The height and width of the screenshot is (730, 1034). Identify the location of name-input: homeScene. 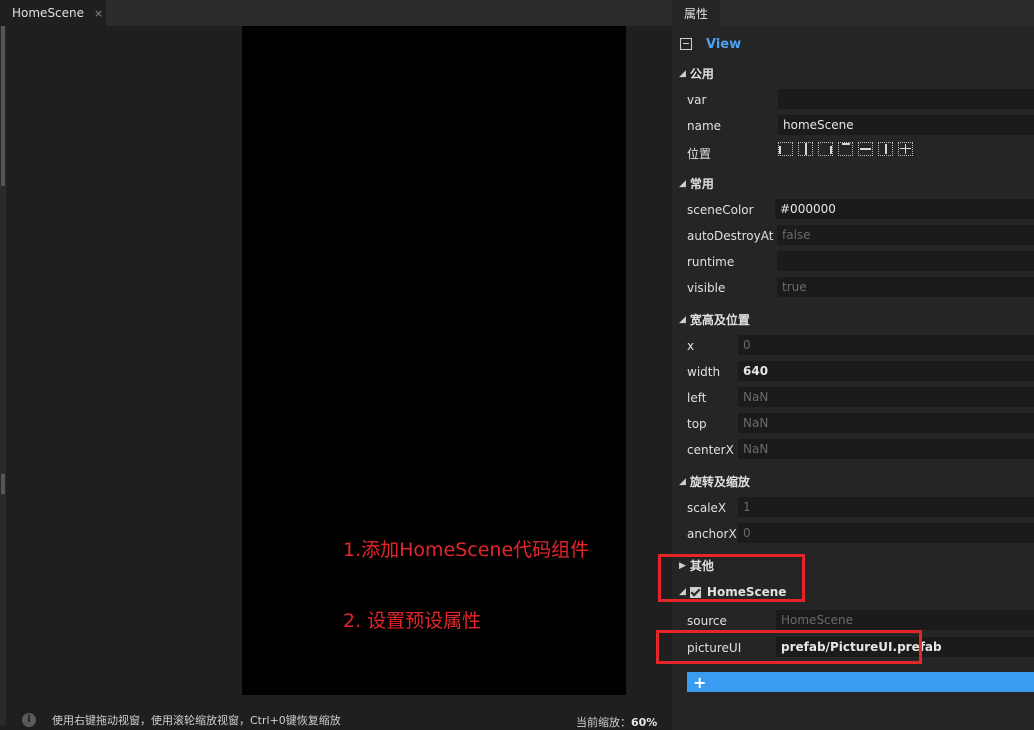
(906, 125).